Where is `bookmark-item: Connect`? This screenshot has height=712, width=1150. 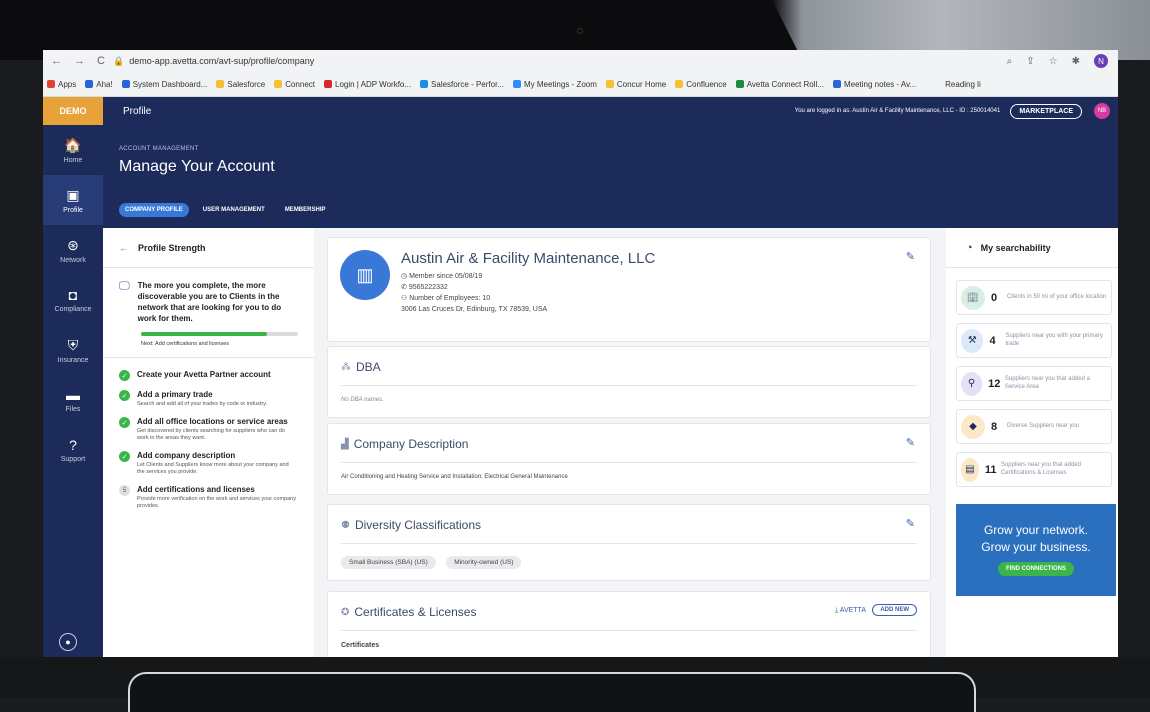 bookmark-item: Connect is located at coordinates (294, 84).